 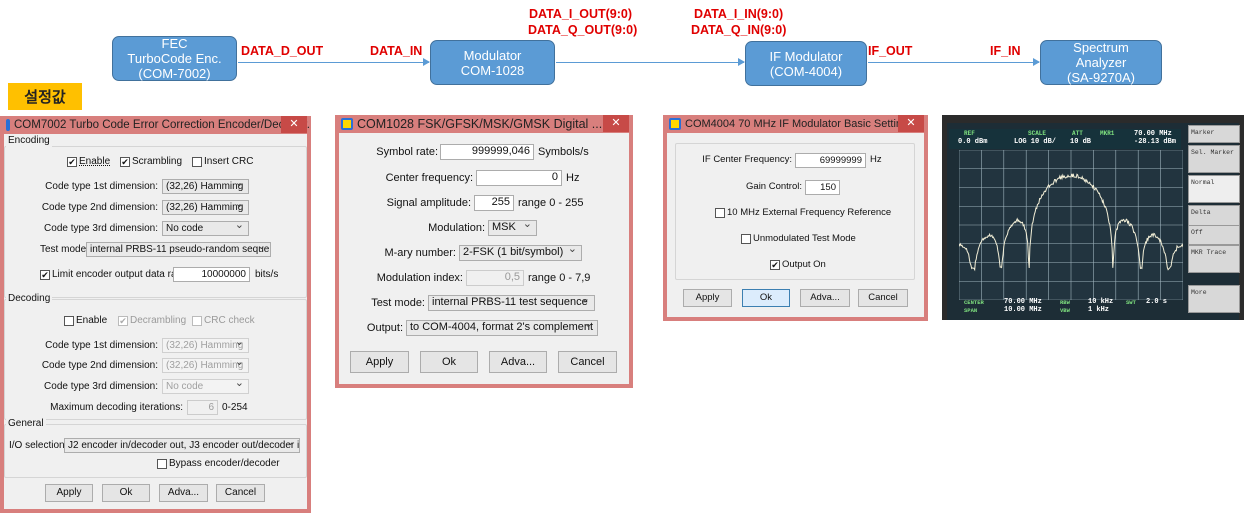 What do you see at coordinates (228, 162) in the screenshot?
I see `checkbox-label: Insert CRC` at bounding box center [228, 162].